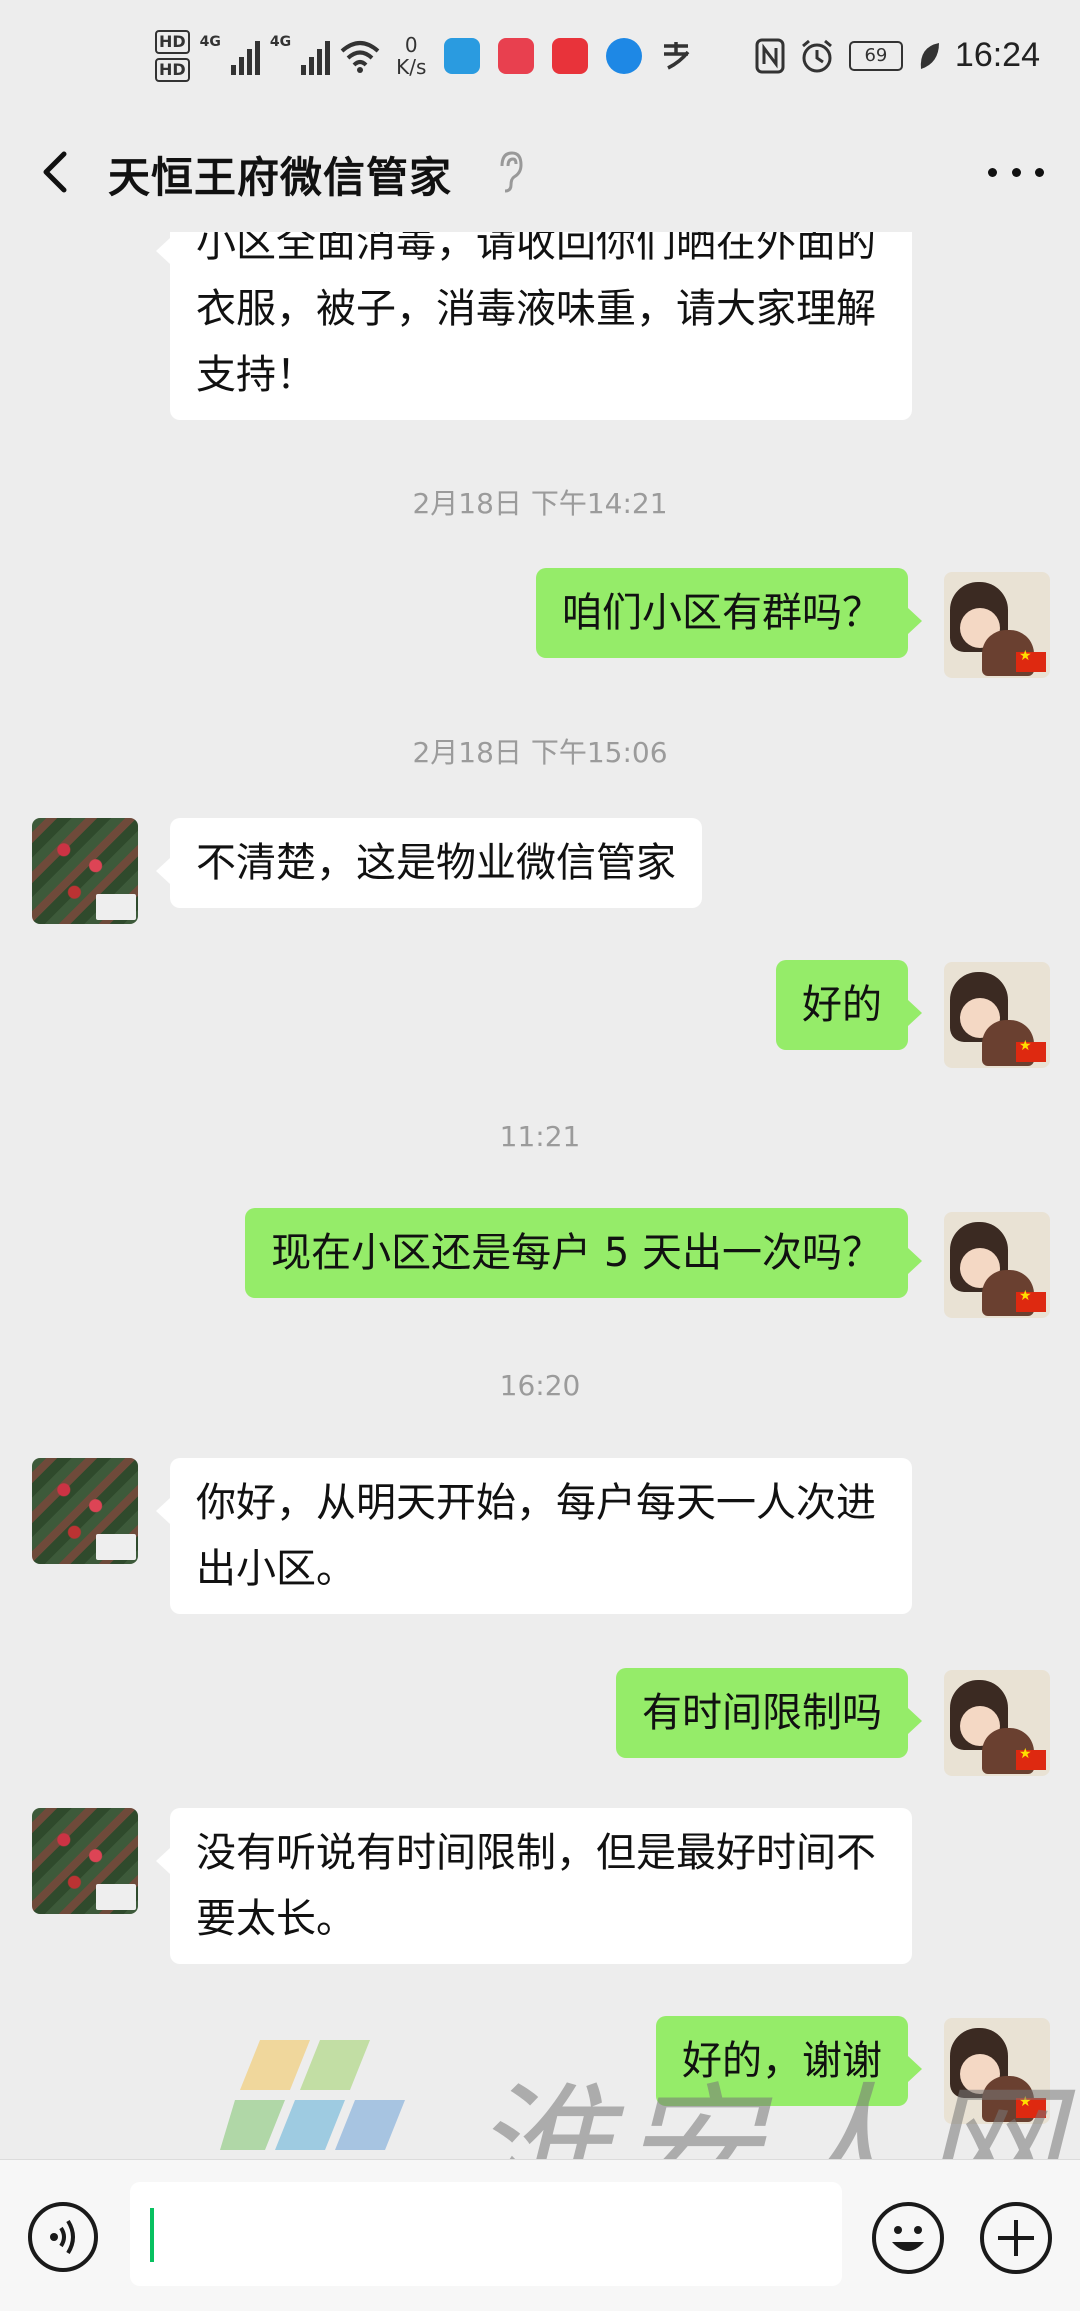 The height and width of the screenshot is (2311, 1080). I want to click on status-time: 16:24, so click(997, 55).